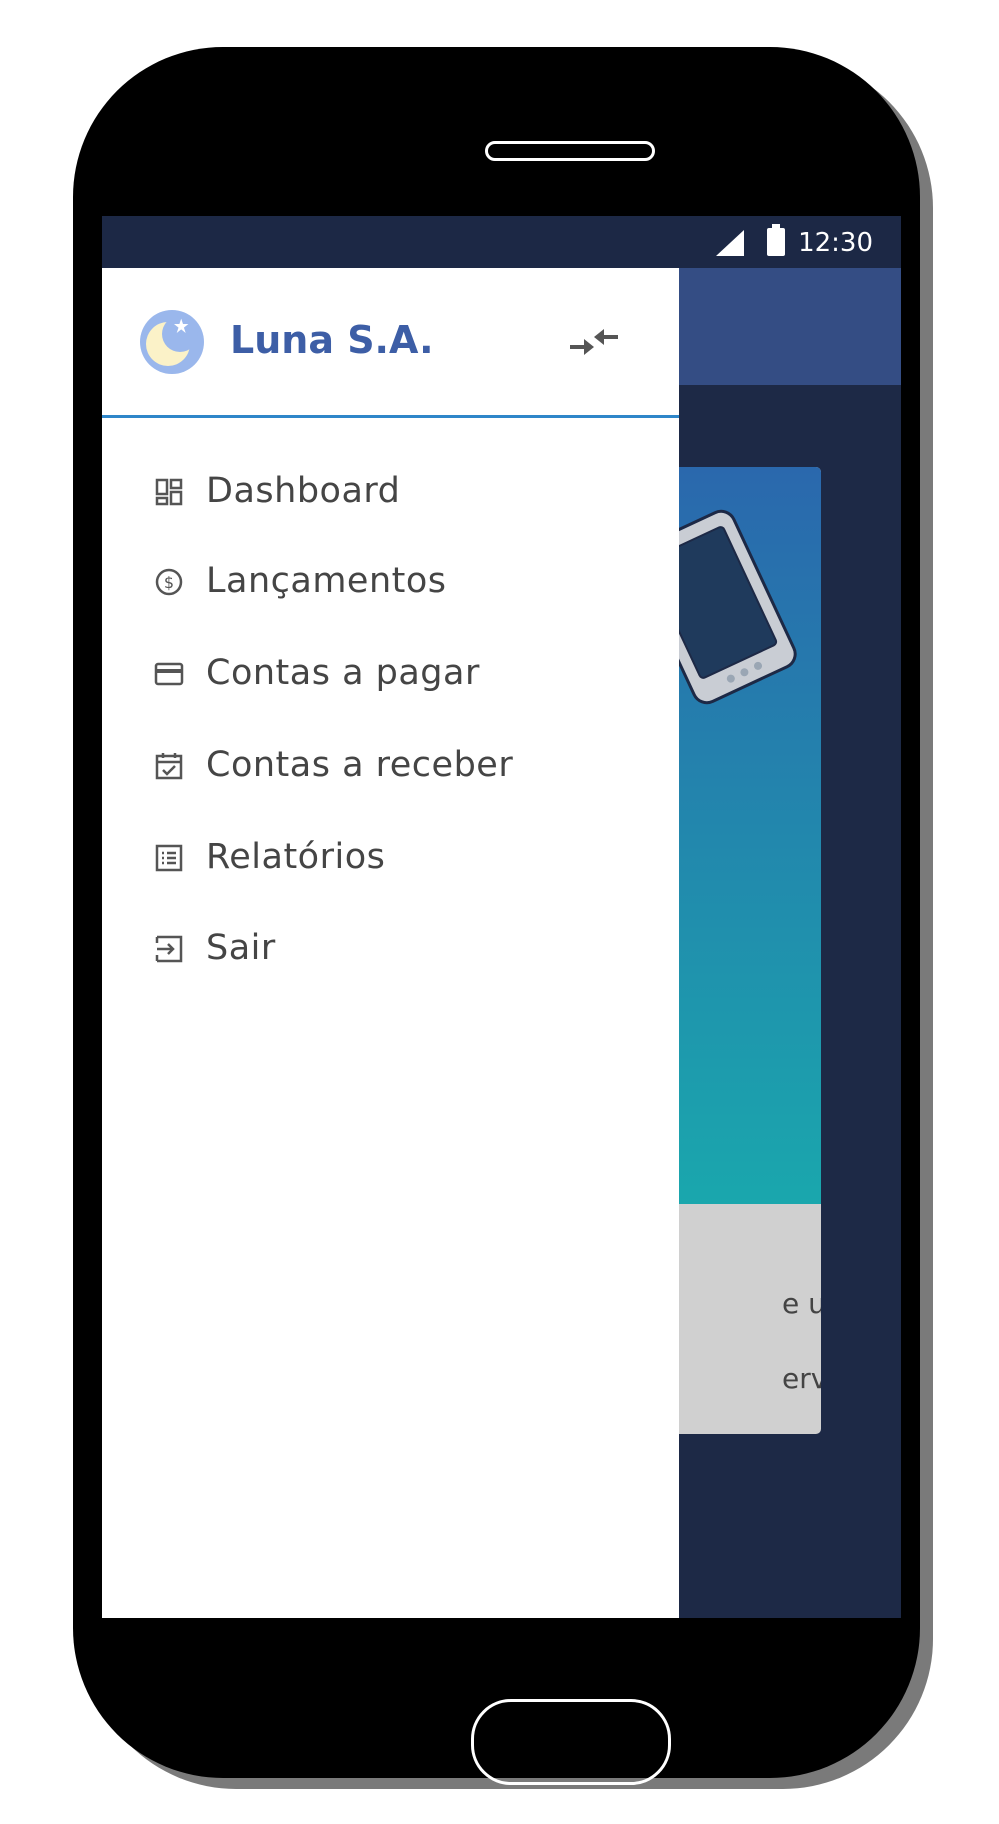  I want to click on dollar-circle-icon: $, so click(169, 582).